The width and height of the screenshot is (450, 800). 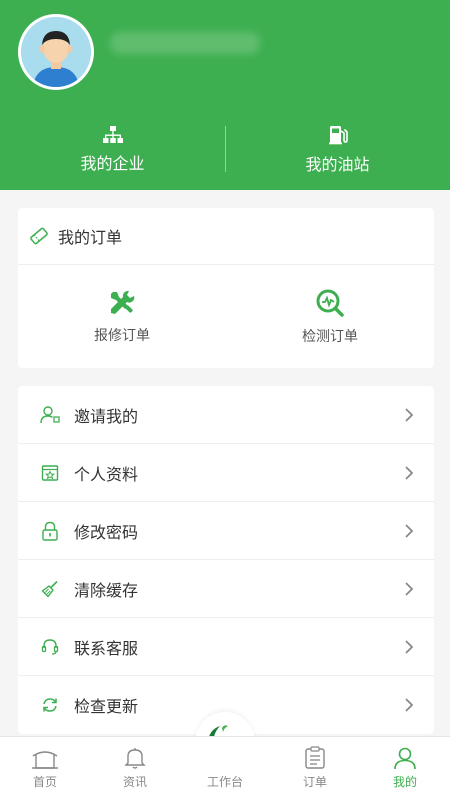 I want to click on header-nav: 我的企业 我的油站, so click(x=225, y=150).